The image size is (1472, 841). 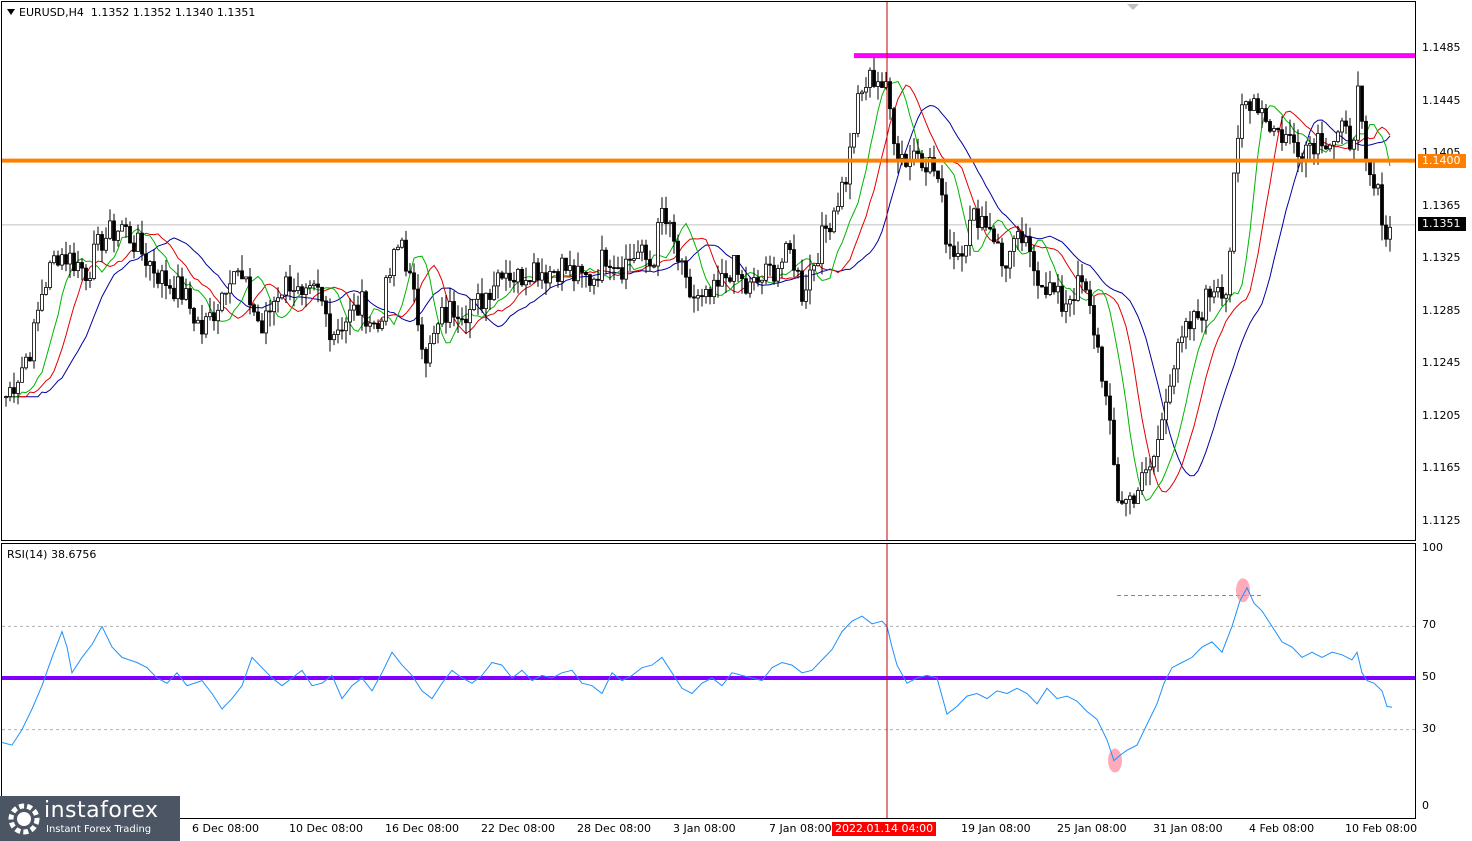 I want to click on dropdown-triangle-icon, so click(x=11, y=12).